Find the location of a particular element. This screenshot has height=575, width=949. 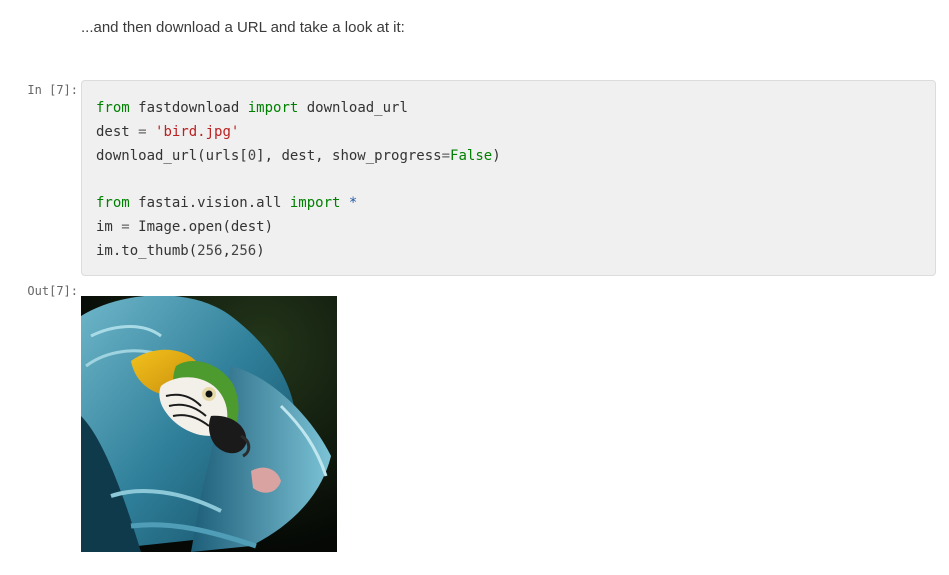

code-line-6: im = Image.open(dest) is located at coordinates (508, 228).